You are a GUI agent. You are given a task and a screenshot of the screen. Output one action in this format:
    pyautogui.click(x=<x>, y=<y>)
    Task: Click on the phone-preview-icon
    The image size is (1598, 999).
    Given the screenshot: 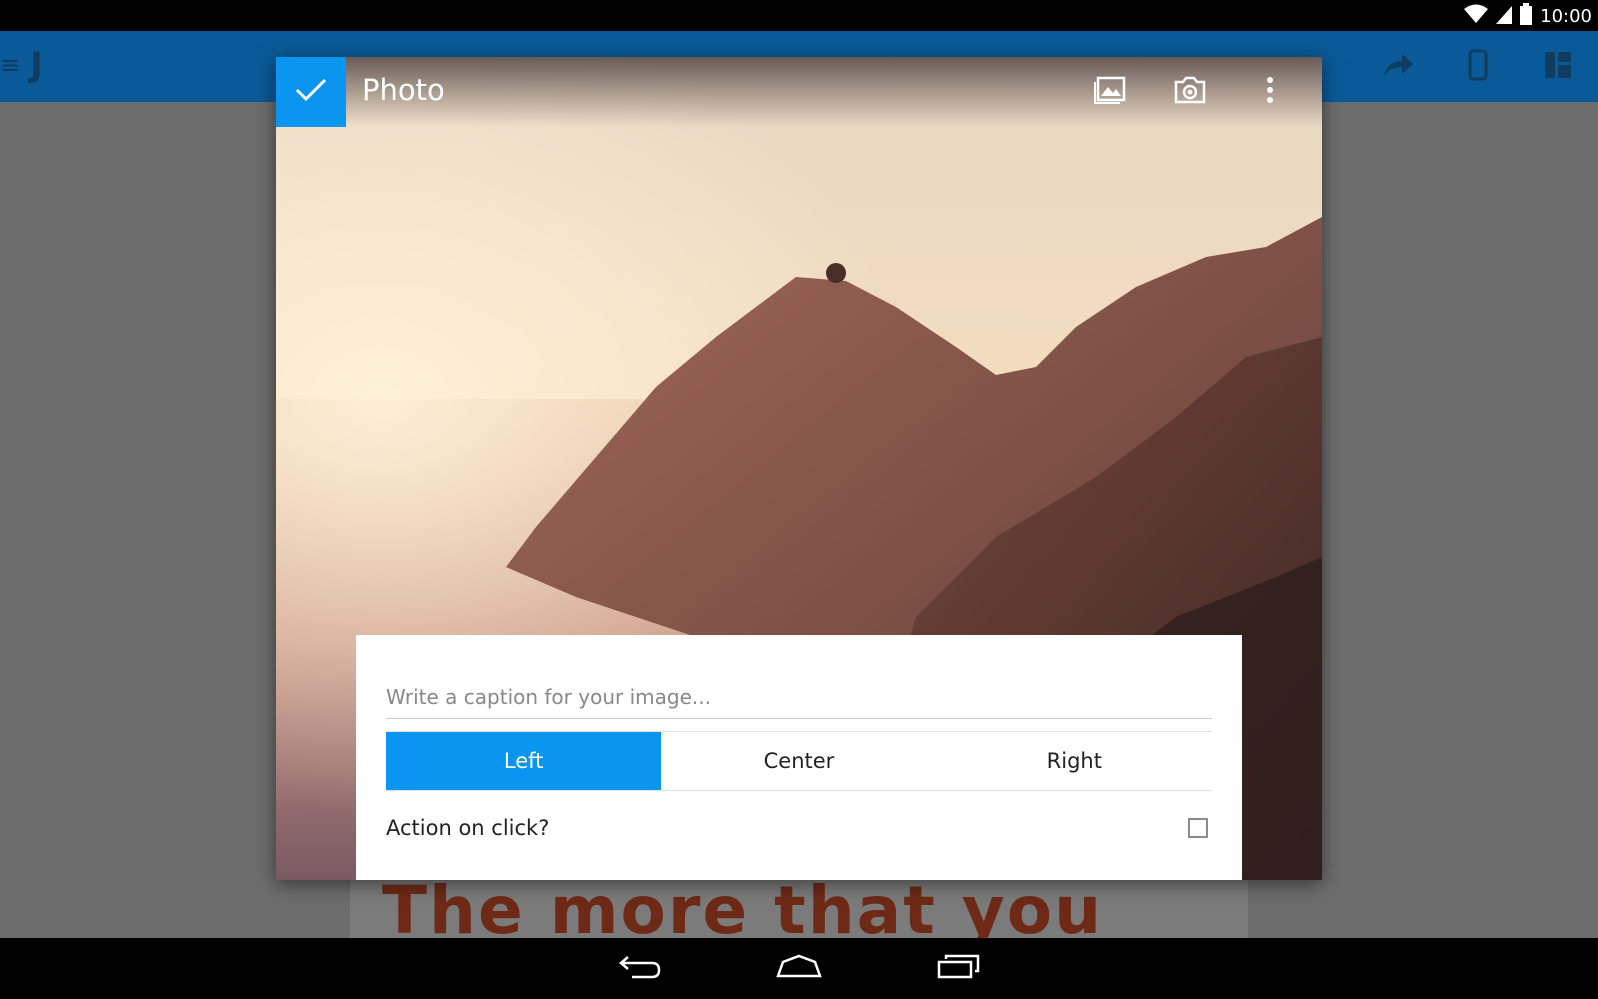 What is the action you would take?
    pyautogui.click(x=1478, y=67)
    